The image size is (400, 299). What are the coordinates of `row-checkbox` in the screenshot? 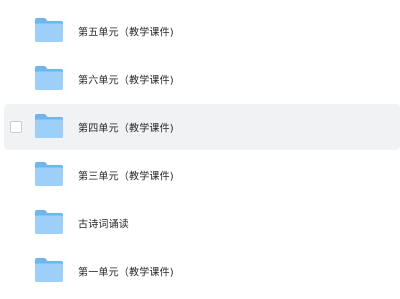 It's located at (16, 127).